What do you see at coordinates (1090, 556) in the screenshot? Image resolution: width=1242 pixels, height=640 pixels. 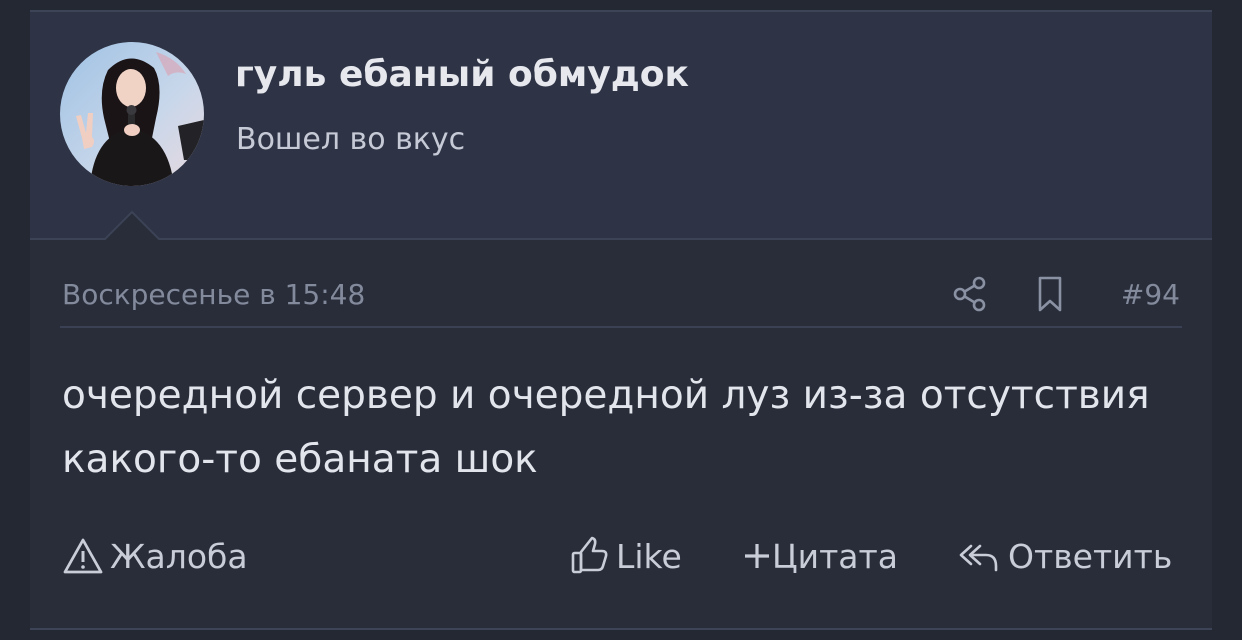 I see `reply-label: Ответить` at bounding box center [1090, 556].